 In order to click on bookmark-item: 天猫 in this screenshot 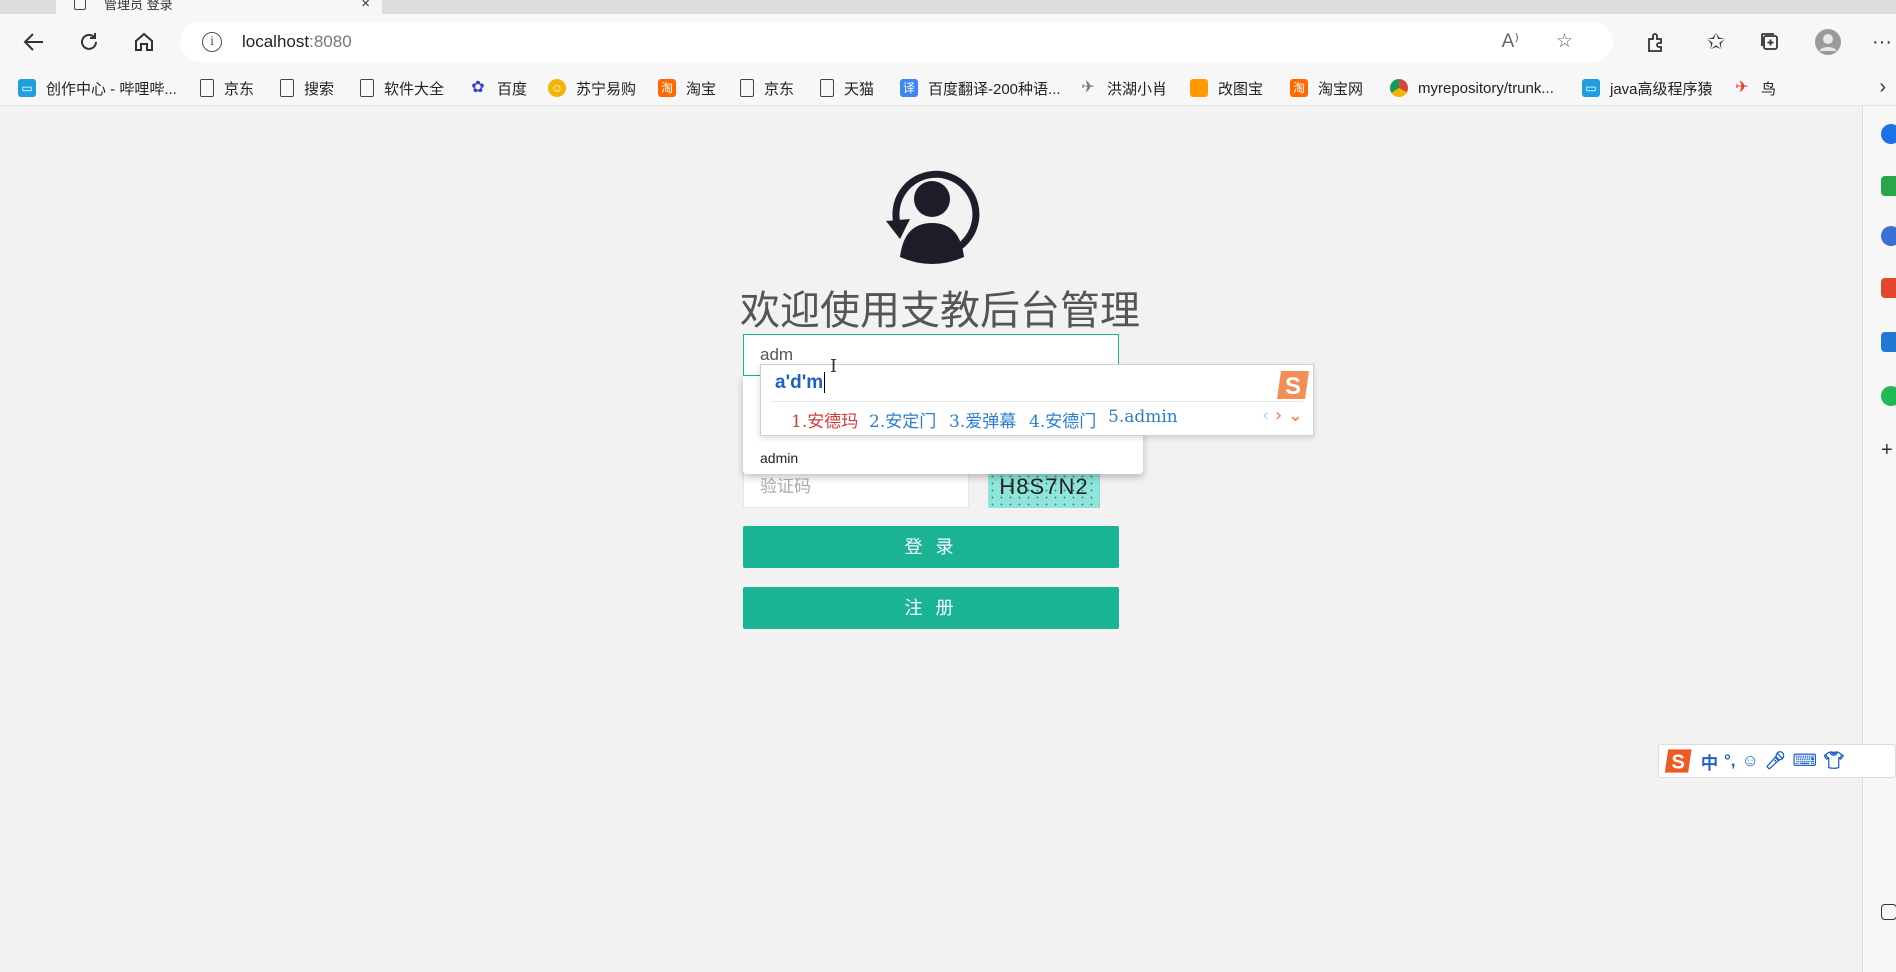, I will do `click(847, 88)`.